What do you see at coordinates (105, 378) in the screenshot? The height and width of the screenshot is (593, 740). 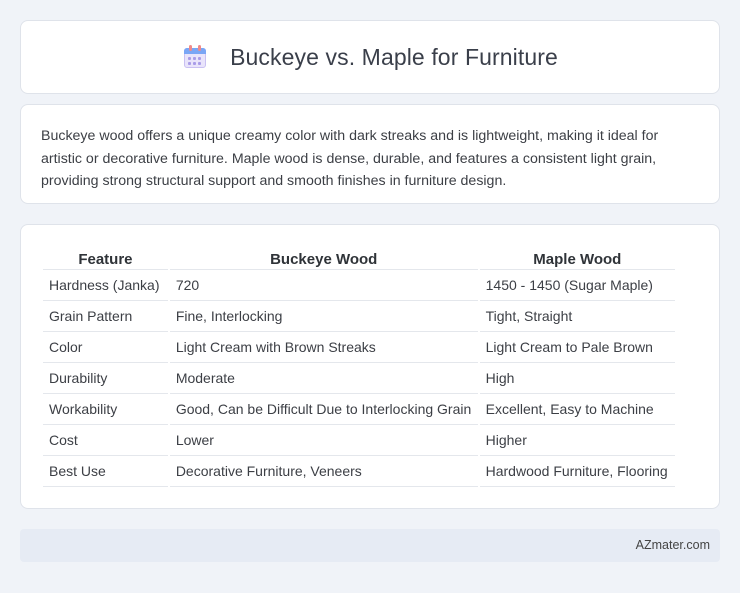 I see `feature-cell: Durability` at bounding box center [105, 378].